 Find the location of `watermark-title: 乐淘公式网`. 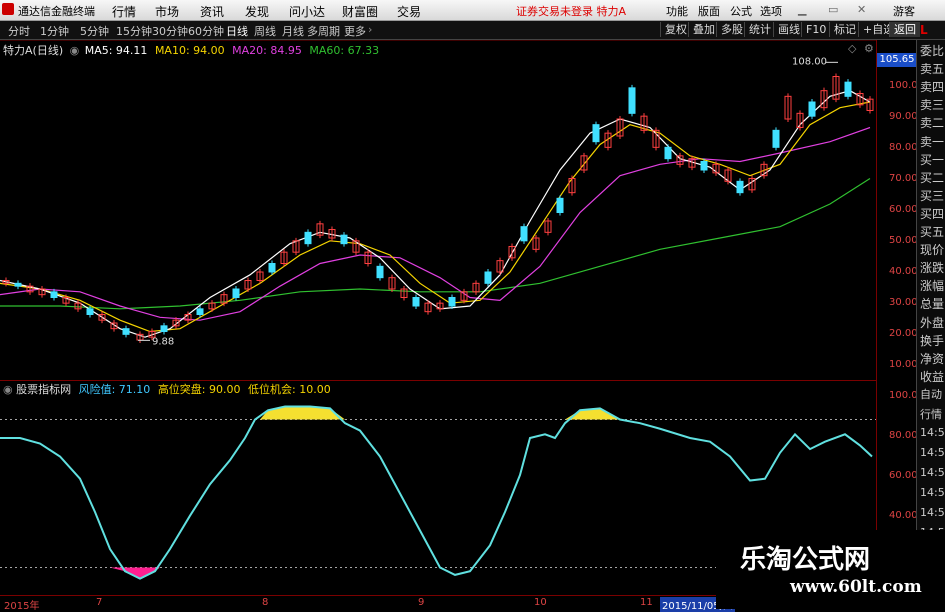

watermark-title: 乐淘公式网 is located at coordinates (805, 560).